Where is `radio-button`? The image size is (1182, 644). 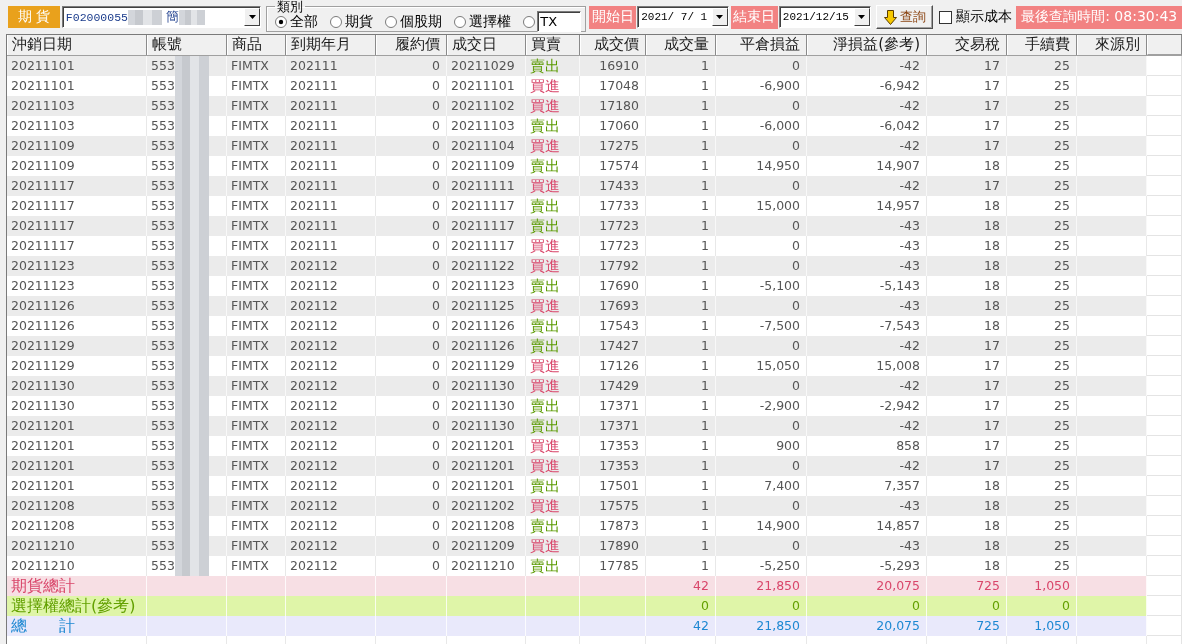 radio-button is located at coordinates (529, 21).